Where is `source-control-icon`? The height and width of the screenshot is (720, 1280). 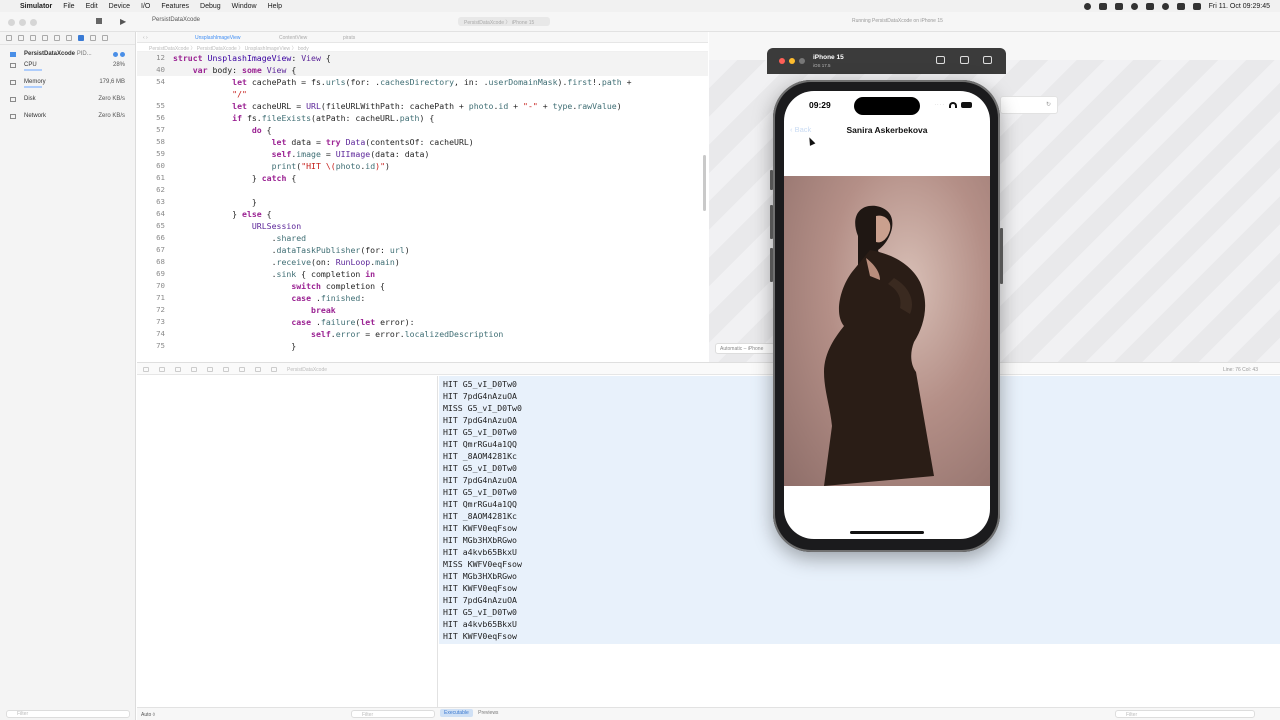 source-control-icon is located at coordinates (21, 38).